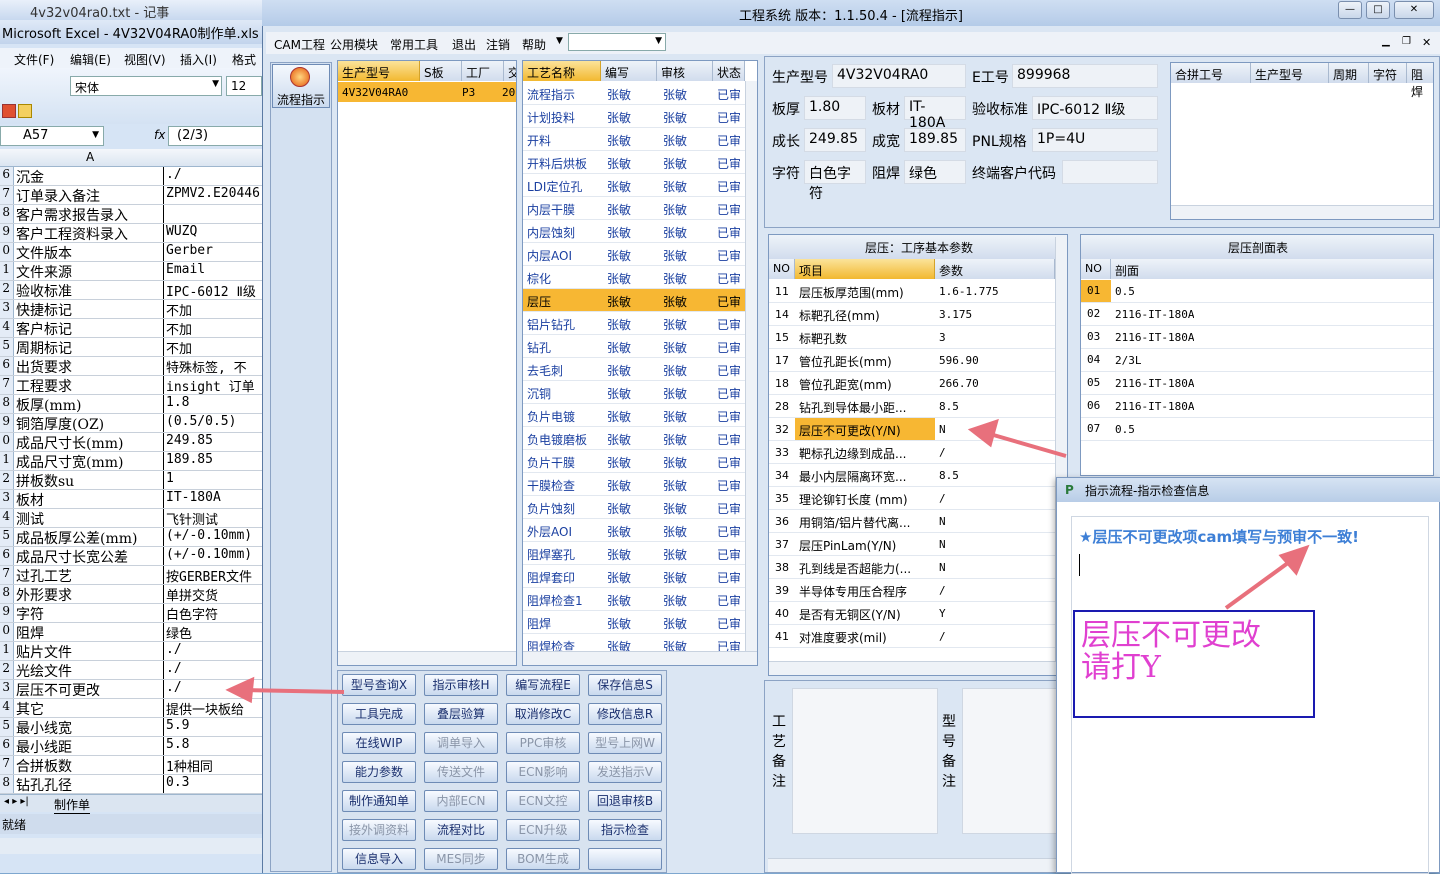 The height and width of the screenshot is (874, 1440). Describe the element at coordinates (1259, 584) in the screenshot. I see `arrow-dialog` at that location.